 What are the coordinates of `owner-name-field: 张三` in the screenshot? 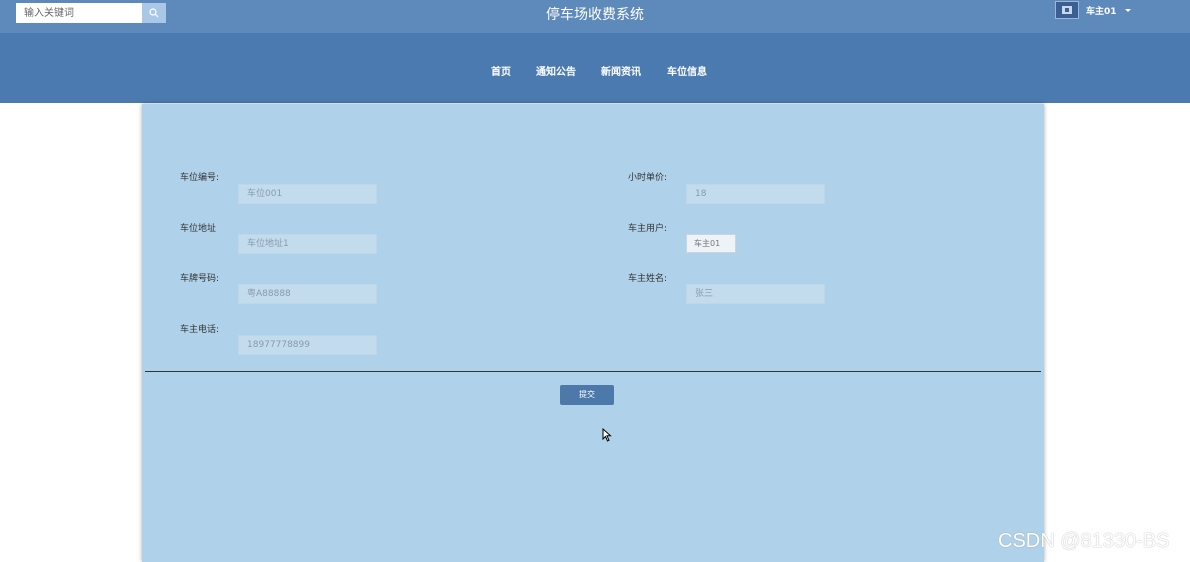 It's located at (755, 294).